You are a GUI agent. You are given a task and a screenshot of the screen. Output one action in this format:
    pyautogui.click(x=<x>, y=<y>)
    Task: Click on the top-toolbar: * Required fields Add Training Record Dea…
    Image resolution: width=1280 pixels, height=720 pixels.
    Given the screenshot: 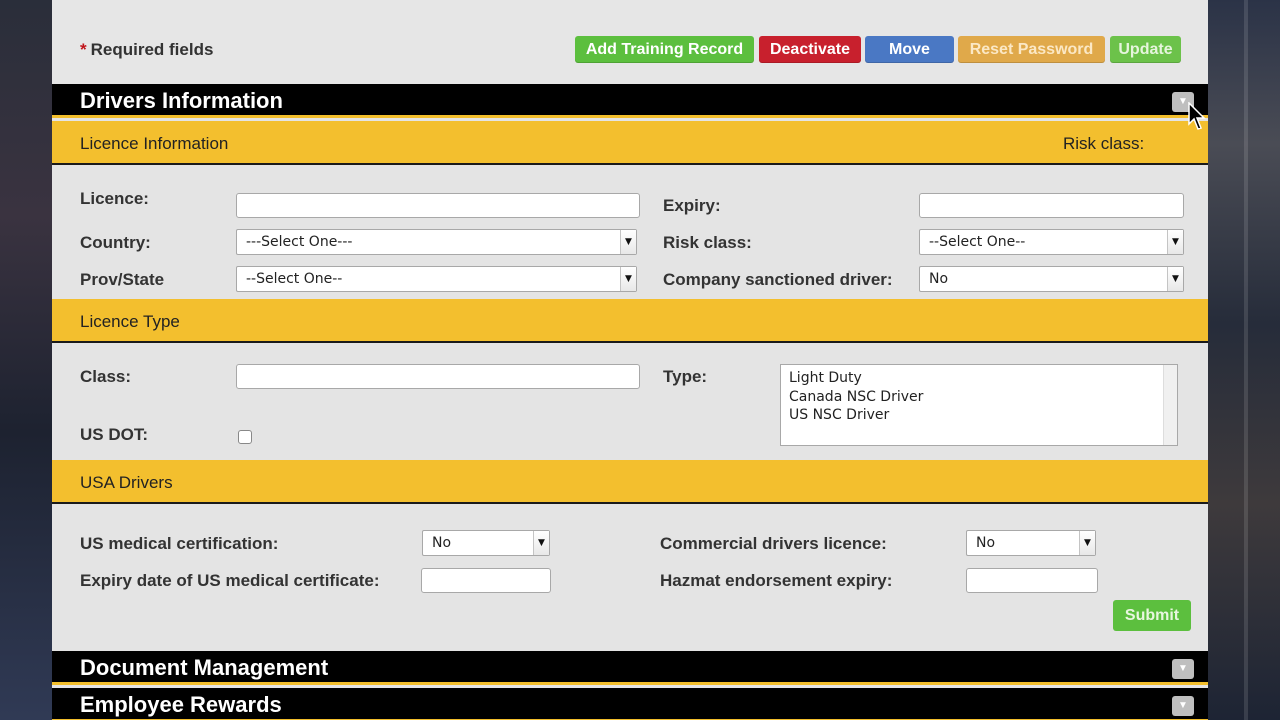 What is the action you would take?
    pyautogui.click(x=630, y=42)
    